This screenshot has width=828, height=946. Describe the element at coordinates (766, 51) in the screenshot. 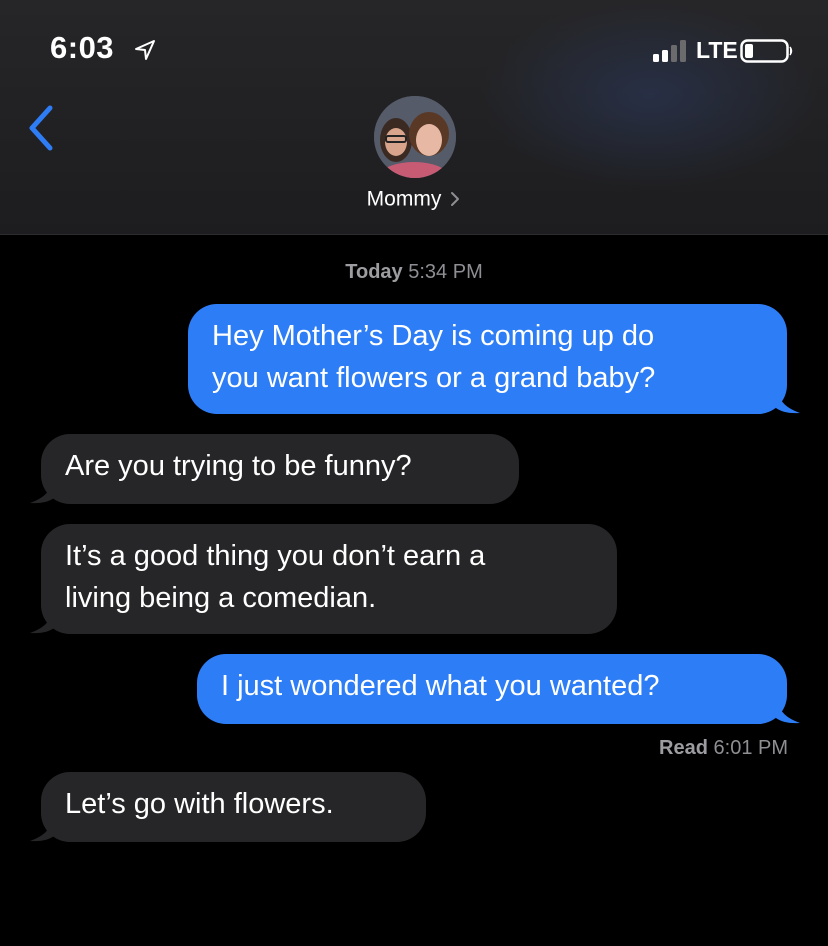

I see `battery-icon` at that location.